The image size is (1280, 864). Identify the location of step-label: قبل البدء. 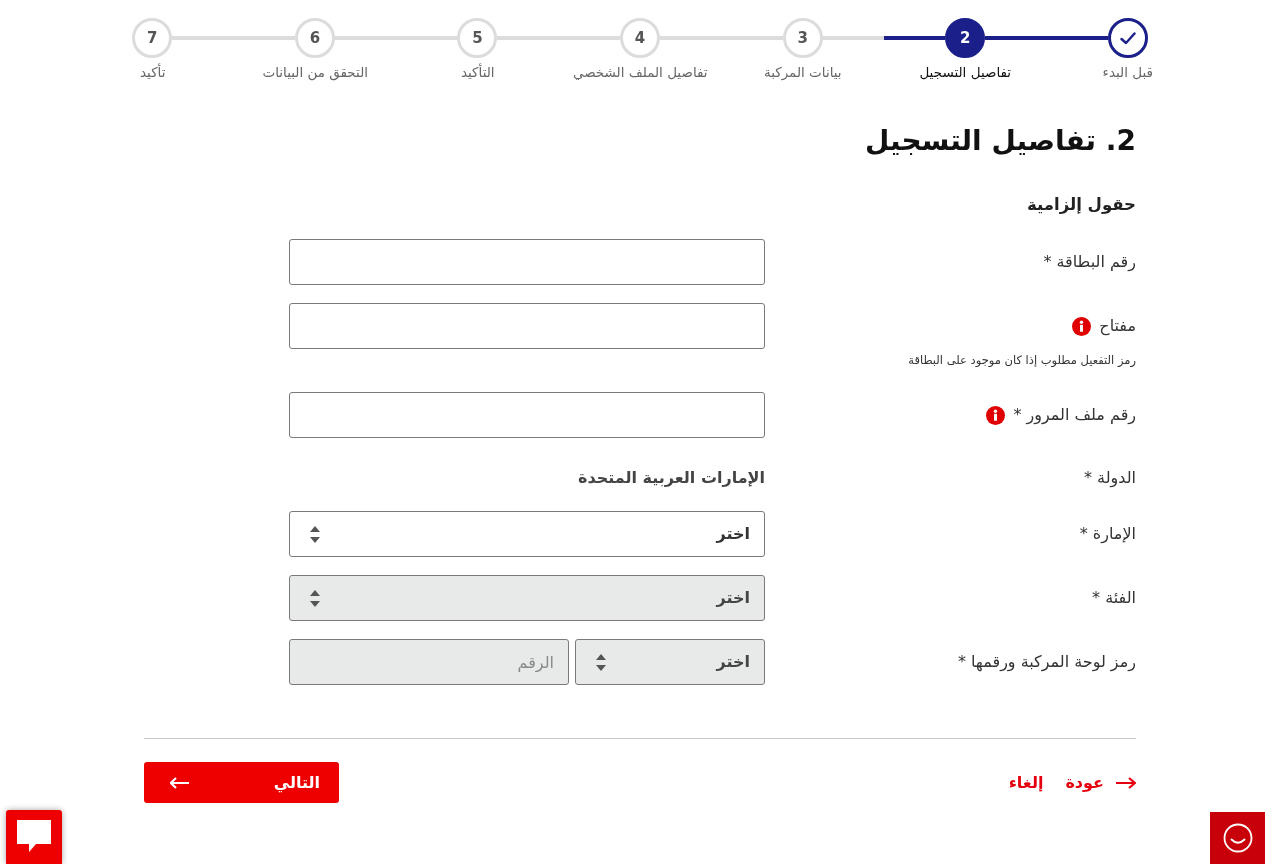
(1127, 72).